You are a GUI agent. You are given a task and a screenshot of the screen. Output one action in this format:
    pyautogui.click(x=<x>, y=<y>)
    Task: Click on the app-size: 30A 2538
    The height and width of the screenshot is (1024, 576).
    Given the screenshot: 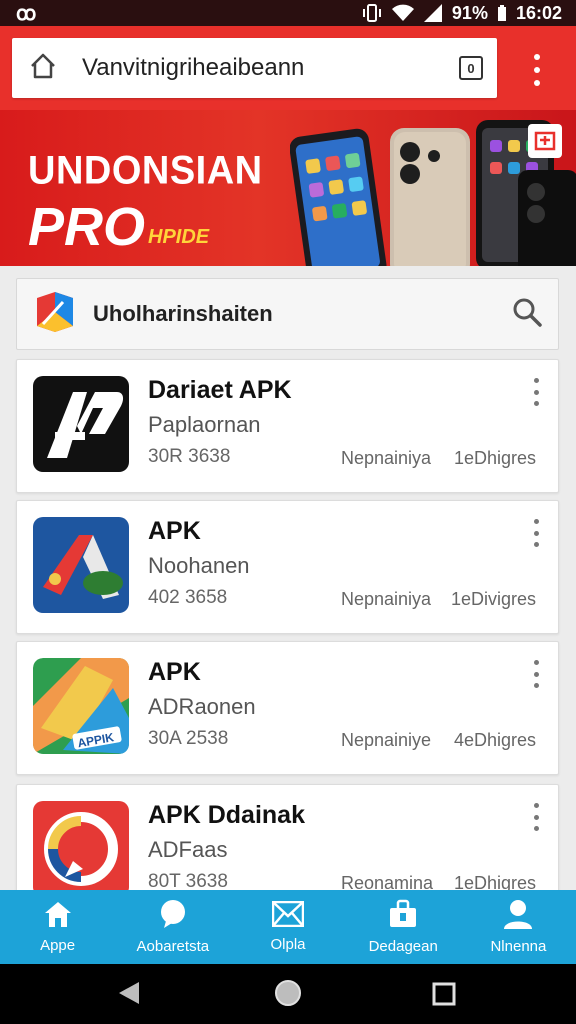 What is the action you would take?
    pyautogui.click(x=188, y=738)
    